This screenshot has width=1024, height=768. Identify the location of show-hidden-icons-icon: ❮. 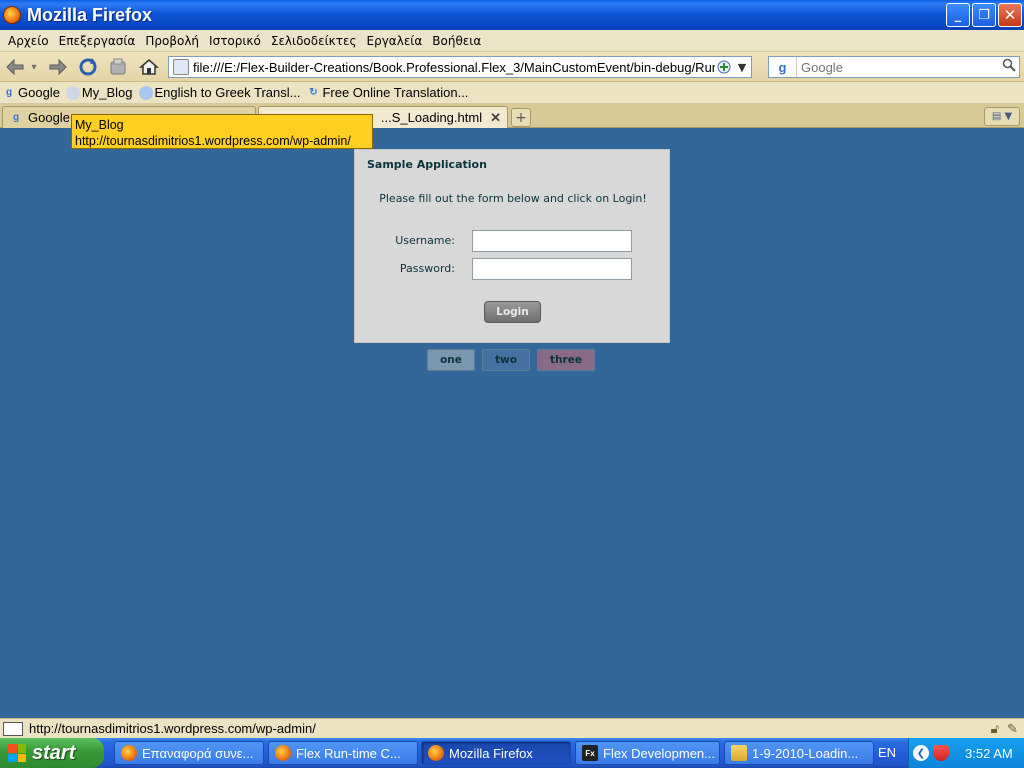
(921, 753).